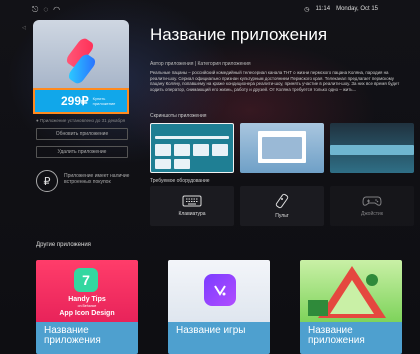 The height and width of the screenshot is (354, 420). I want to click on in-app-purchase-icon: ₽, so click(47, 181).